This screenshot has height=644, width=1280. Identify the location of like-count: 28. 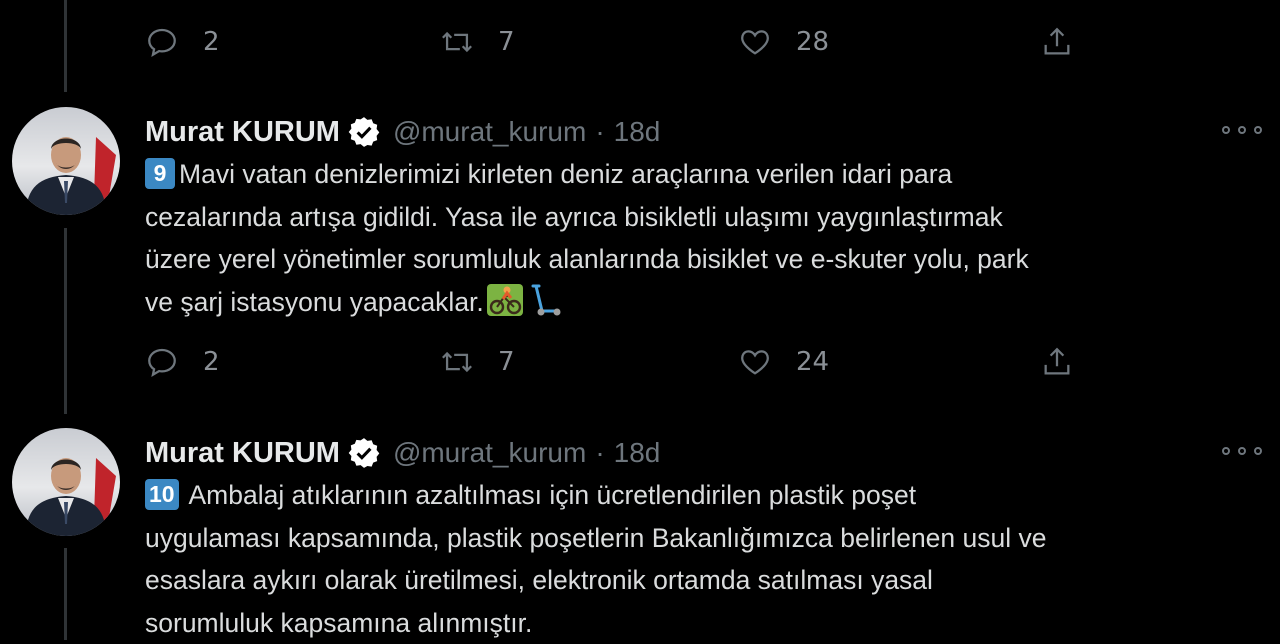
(813, 42).